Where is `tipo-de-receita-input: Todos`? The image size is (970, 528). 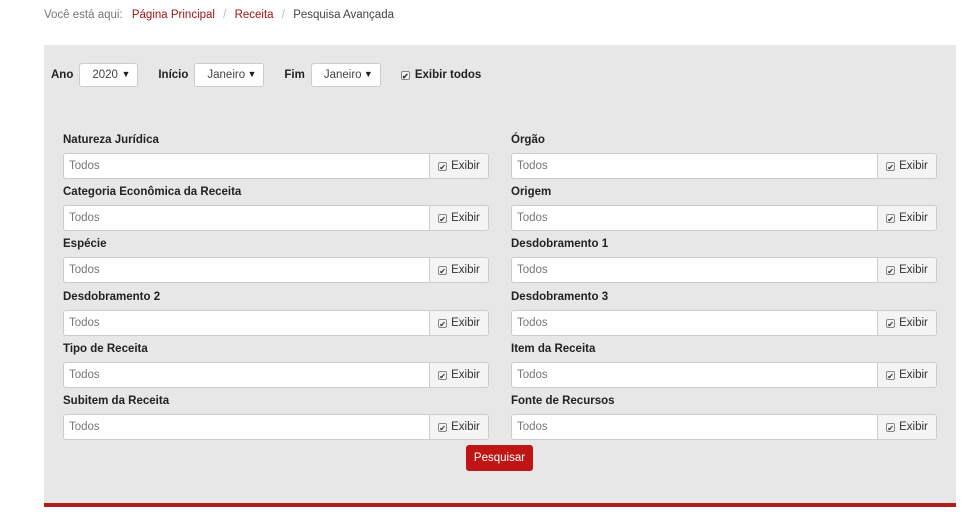
tipo-de-receita-input: Todos is located at coordinates (246, 375).